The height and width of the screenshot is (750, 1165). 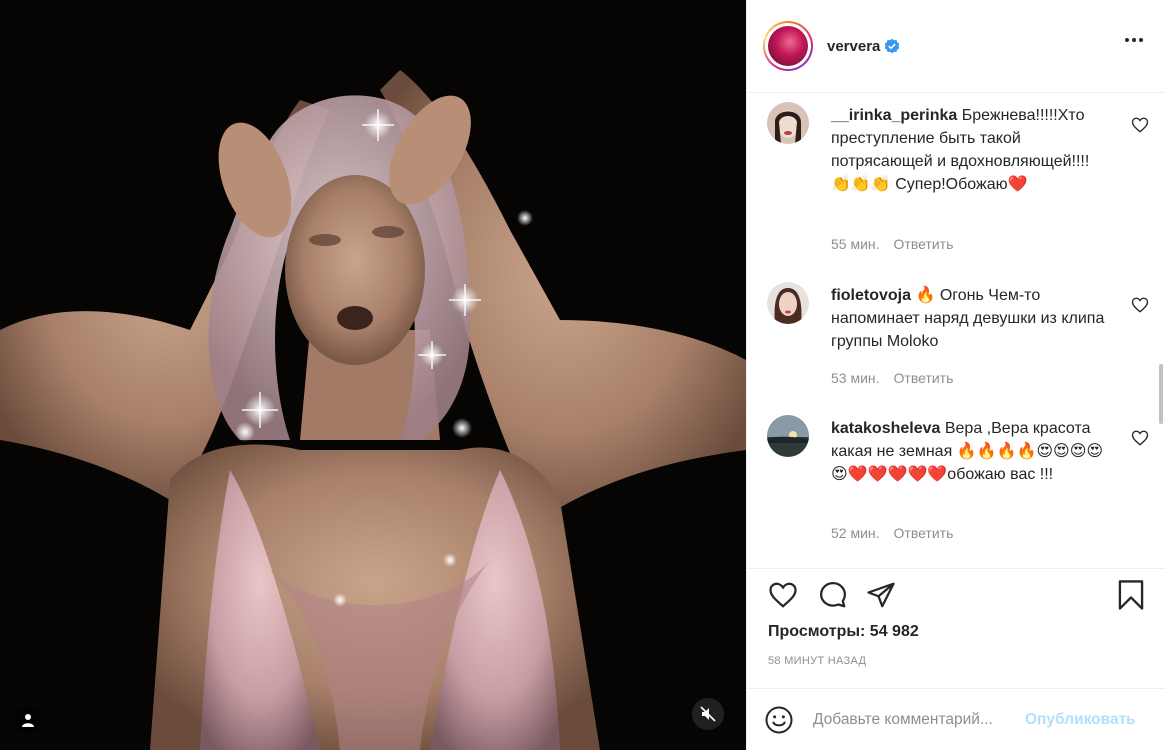 I want to click on share-icon, so click(x=881, y=595).